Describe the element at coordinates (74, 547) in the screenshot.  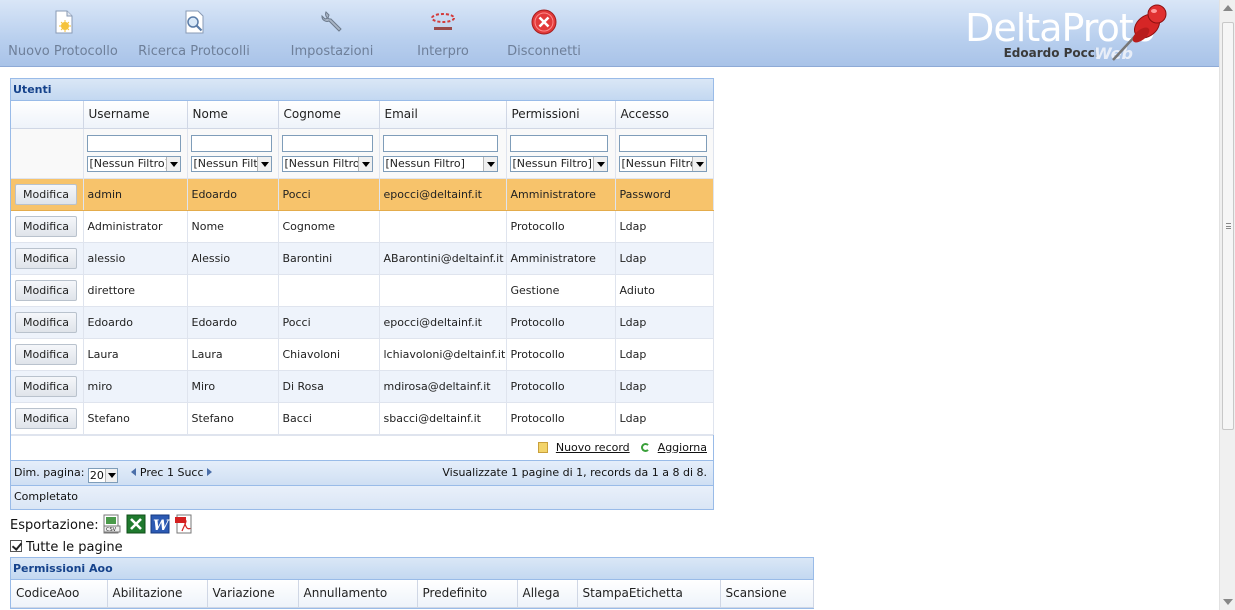
I see `all-pages-label: Tutte le pagine` at that location.